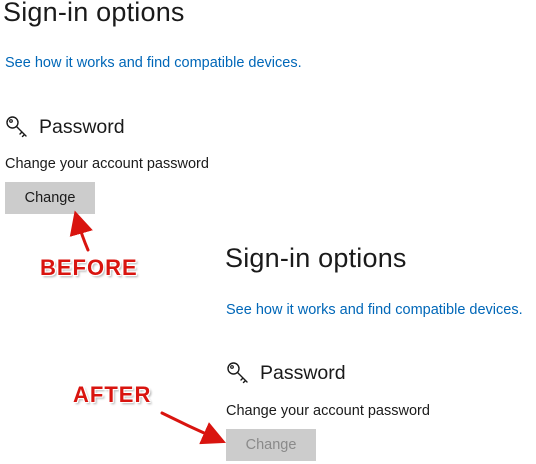  What do you see at coordinates (81, 231) in the screenshot?
I see `before-arrow` at bounding box center [81, 231].